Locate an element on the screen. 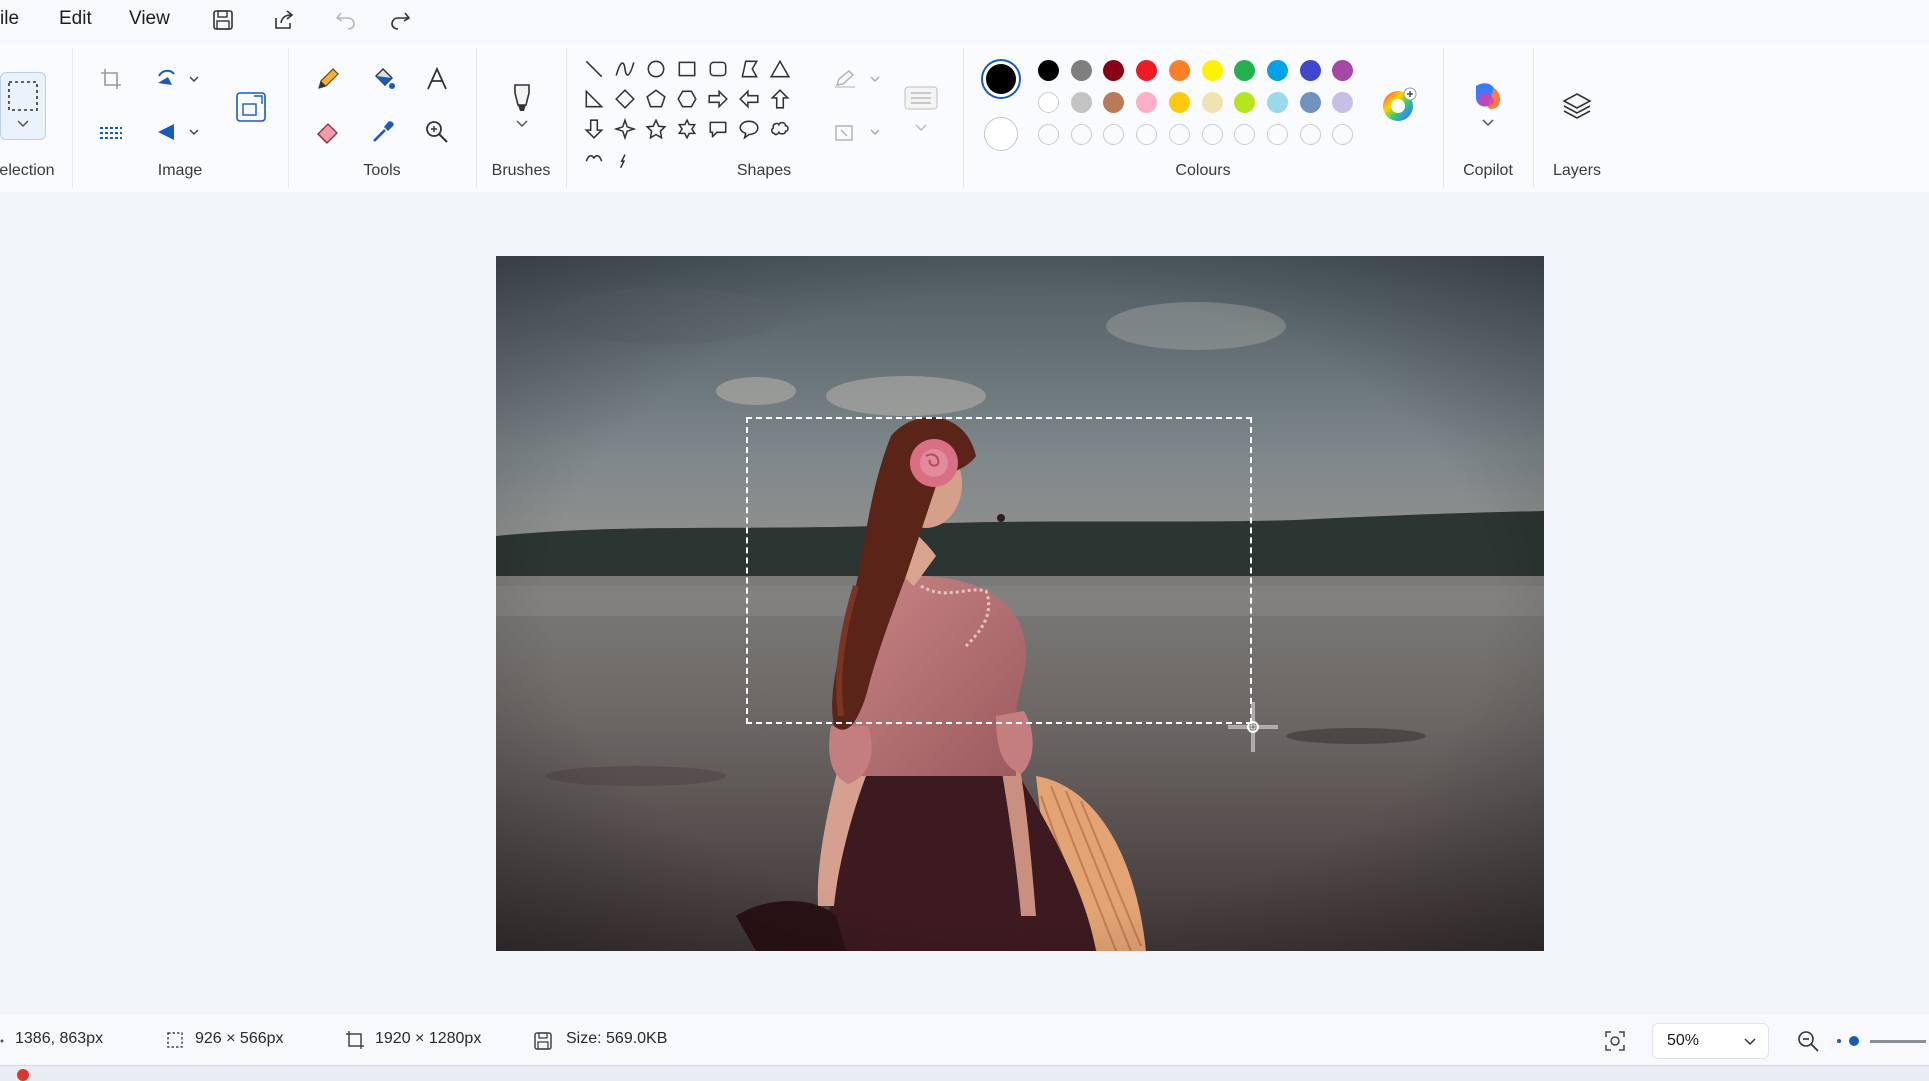  shape-polygon-icon is located at coordinates (750, 70).